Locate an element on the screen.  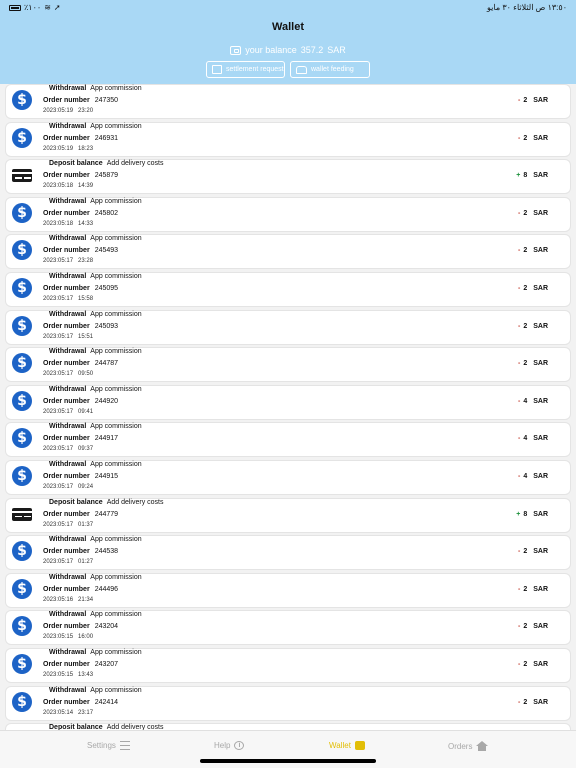
tab-orders: Orders is located at coordinates (468, 746).